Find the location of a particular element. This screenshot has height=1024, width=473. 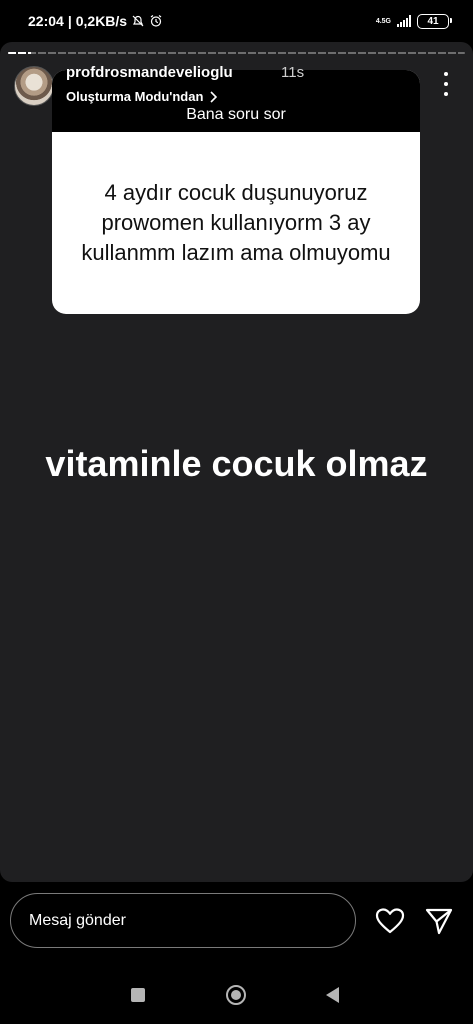

chevron-right-icon is located at coordinates (214, 96).